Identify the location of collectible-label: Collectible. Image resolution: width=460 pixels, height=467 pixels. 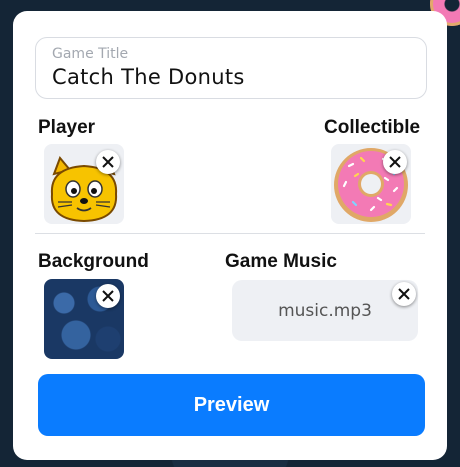
(372, 127).